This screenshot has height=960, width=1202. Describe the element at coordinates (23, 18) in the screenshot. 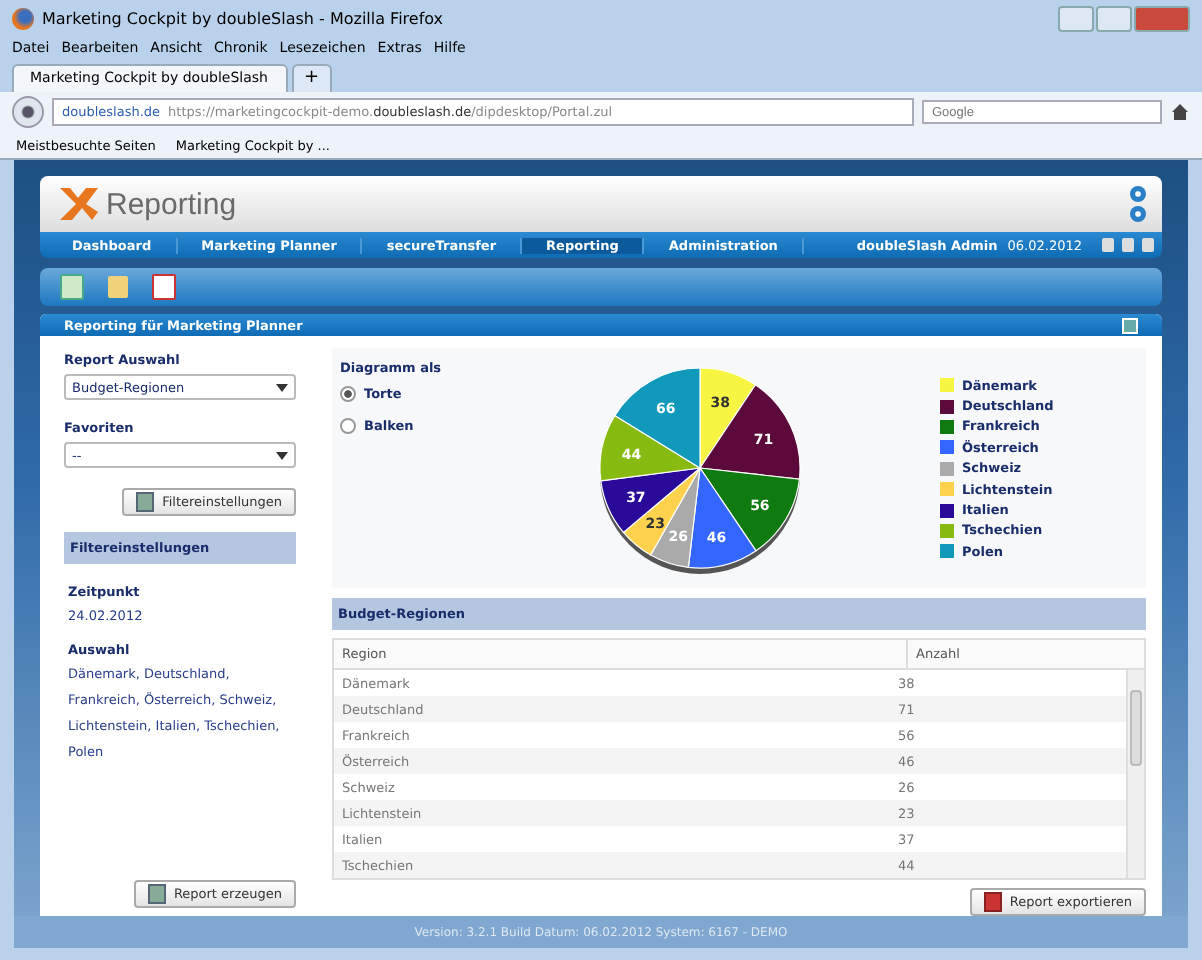

I see `browser-logo-icon` at that location.